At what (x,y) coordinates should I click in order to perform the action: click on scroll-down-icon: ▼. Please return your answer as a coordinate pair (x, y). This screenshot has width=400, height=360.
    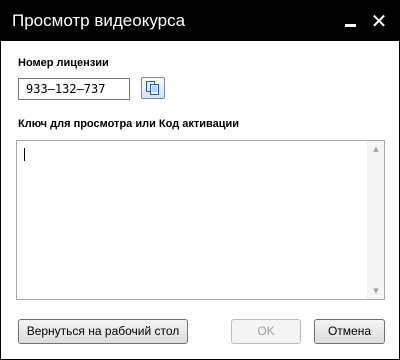
    Looking at the image, I should click on (376, 291).